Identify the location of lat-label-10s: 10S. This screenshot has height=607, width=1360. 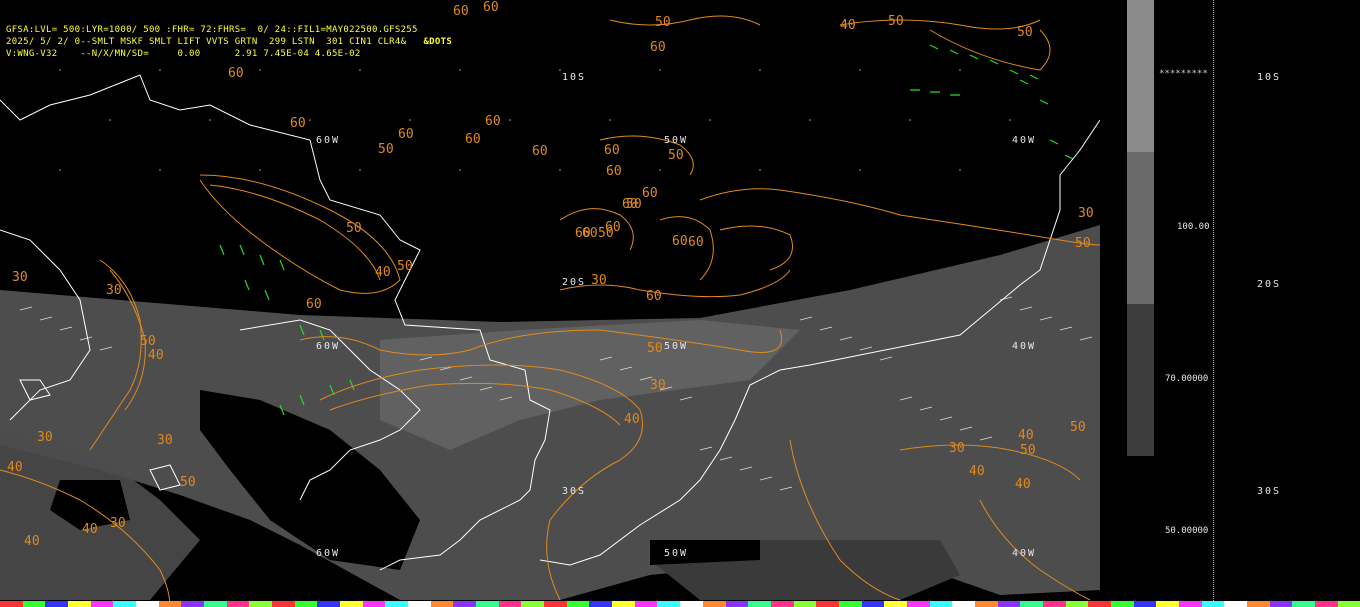
(574, 77).